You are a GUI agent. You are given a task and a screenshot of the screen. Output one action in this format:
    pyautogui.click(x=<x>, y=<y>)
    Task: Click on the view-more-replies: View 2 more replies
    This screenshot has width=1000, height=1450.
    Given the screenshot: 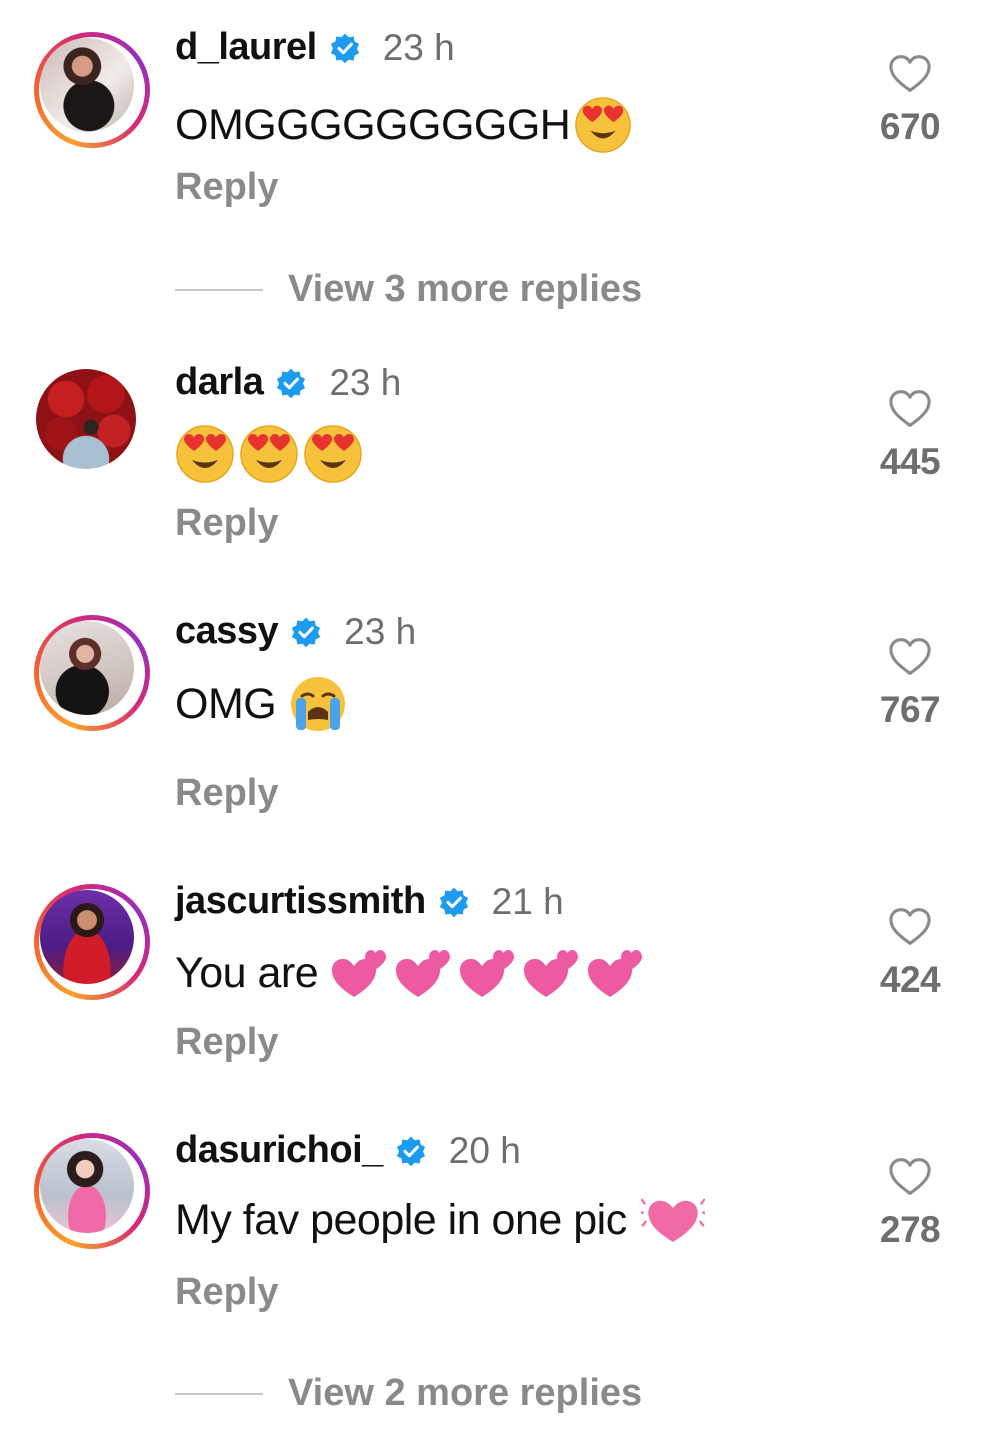 What is the action you would take?
    pyautogui.click(x=408, y=1393)
    